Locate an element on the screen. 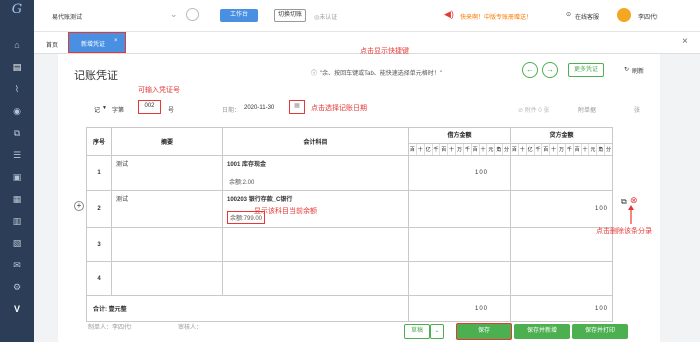 Image resolution: width=700 pixels, height=342 pixels. annotation-date: 点击选择记账日期 is located at coordinates (339, 108).